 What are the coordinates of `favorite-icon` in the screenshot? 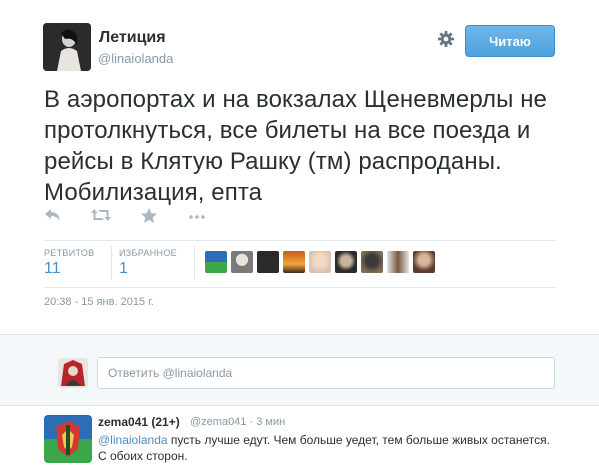 It's located at (151, 217).